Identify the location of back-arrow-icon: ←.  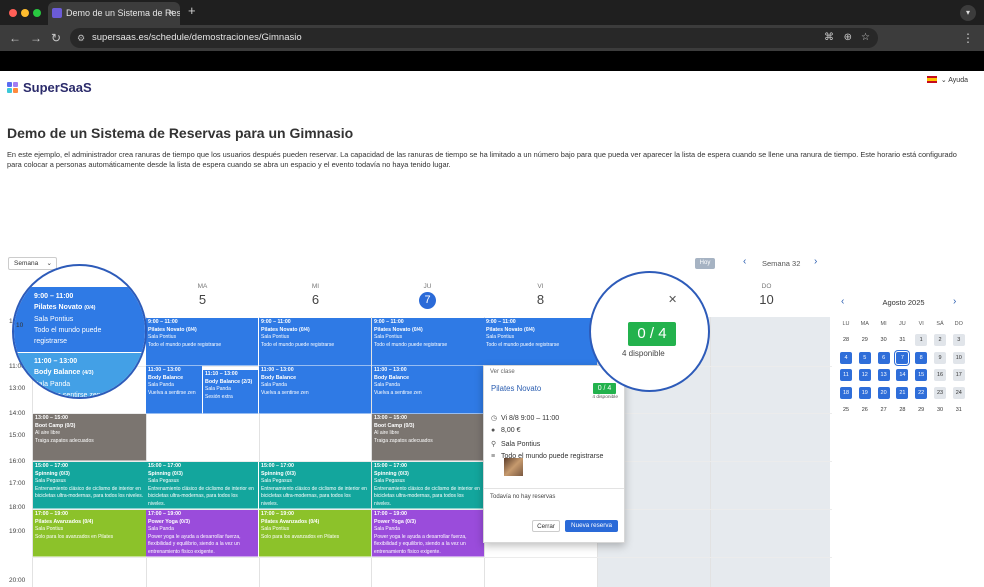
(15, 38).